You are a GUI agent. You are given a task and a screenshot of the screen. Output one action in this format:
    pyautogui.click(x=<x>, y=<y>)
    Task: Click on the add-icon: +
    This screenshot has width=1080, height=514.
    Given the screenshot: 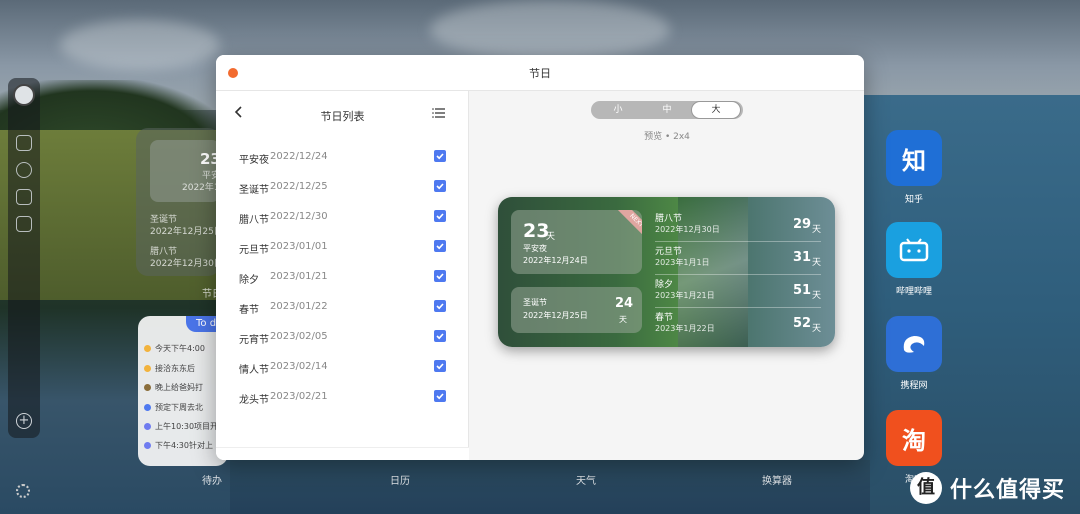 What is the action you would take?
    pyautogui.click(x=24, y=421)
    